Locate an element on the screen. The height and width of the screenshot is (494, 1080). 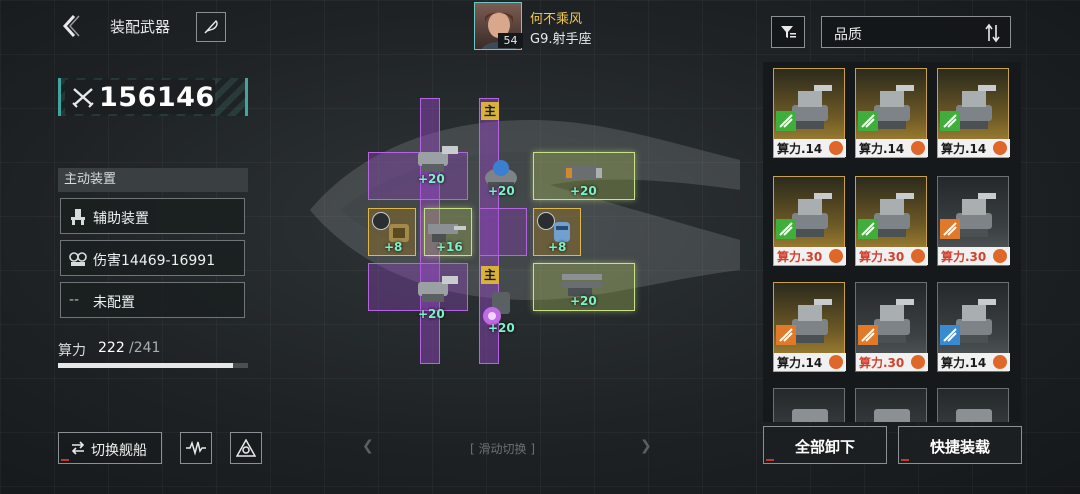
quick-equip-button: 快捷装载 is located at coordinates (960, 445).